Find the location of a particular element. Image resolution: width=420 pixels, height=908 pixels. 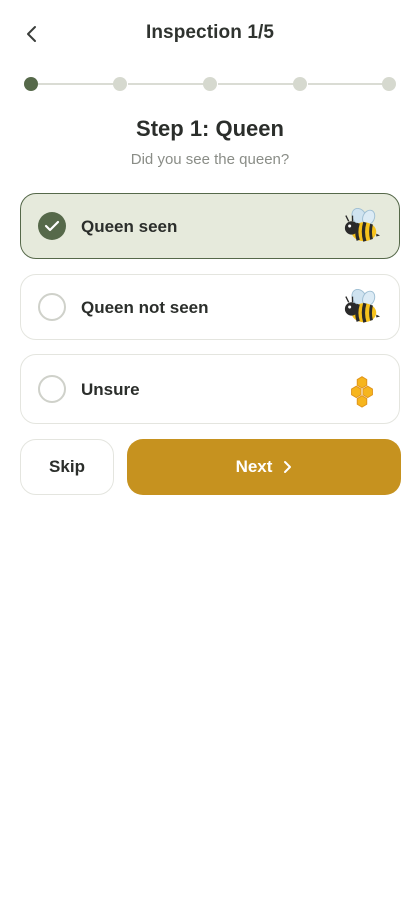

page-title: Inspection 1/5 is located at coordinates (210, 32).